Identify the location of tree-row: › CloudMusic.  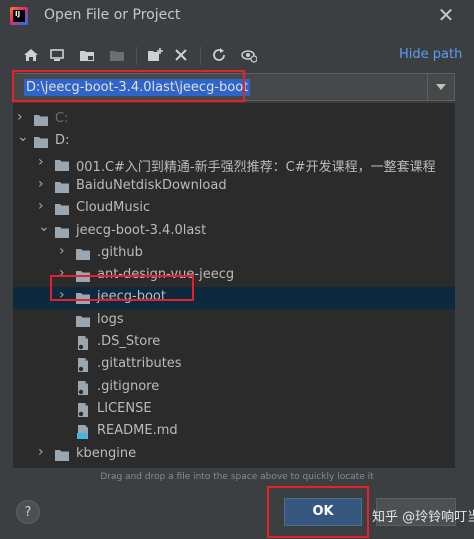
(234, 209).